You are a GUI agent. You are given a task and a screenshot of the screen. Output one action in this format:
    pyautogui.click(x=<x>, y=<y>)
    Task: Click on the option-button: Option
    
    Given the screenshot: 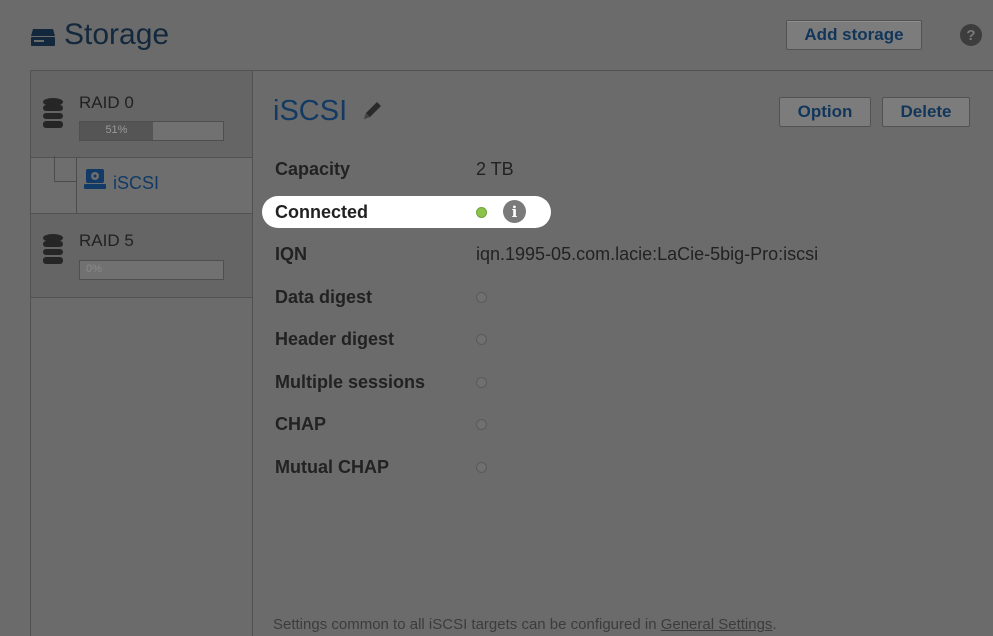 What is the action you would take?
    pyautogui.click(x=825, y=112)
    